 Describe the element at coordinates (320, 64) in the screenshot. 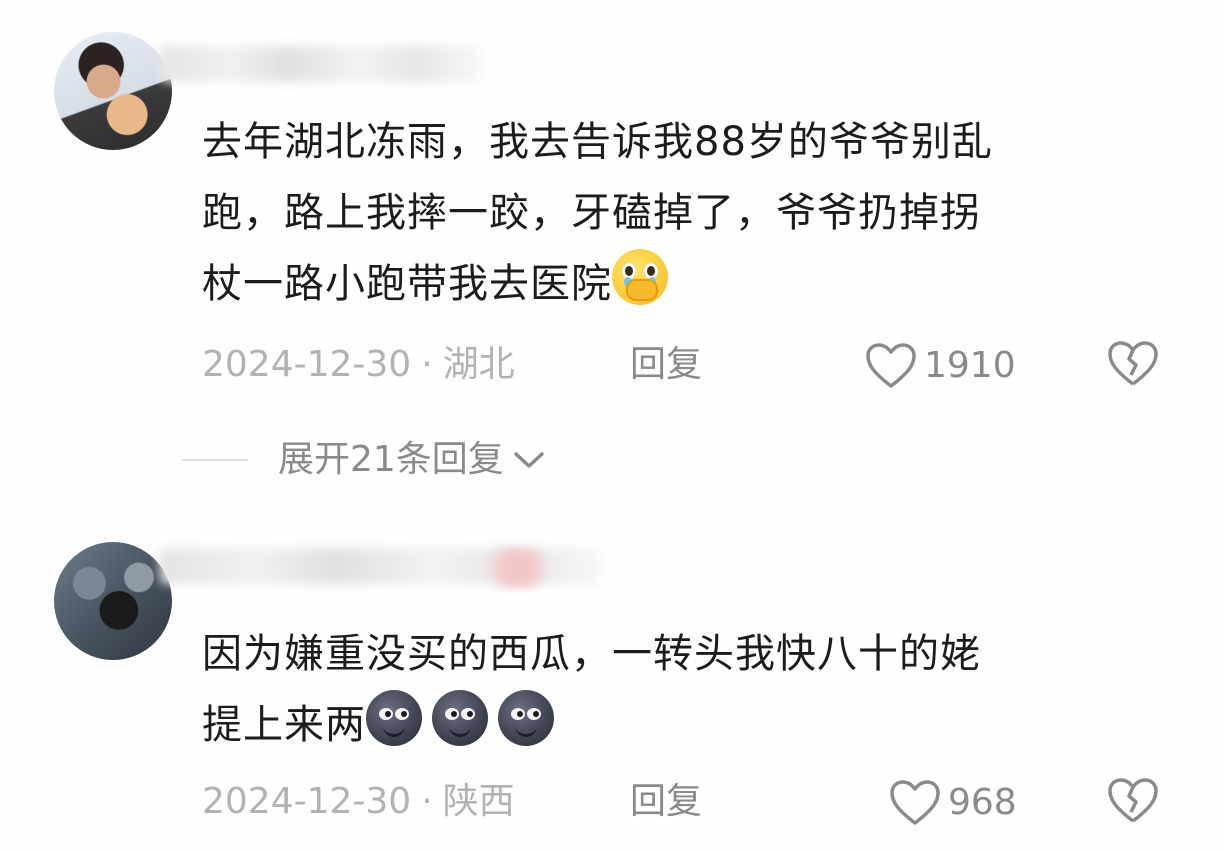

I see `username-blurred` at that location.